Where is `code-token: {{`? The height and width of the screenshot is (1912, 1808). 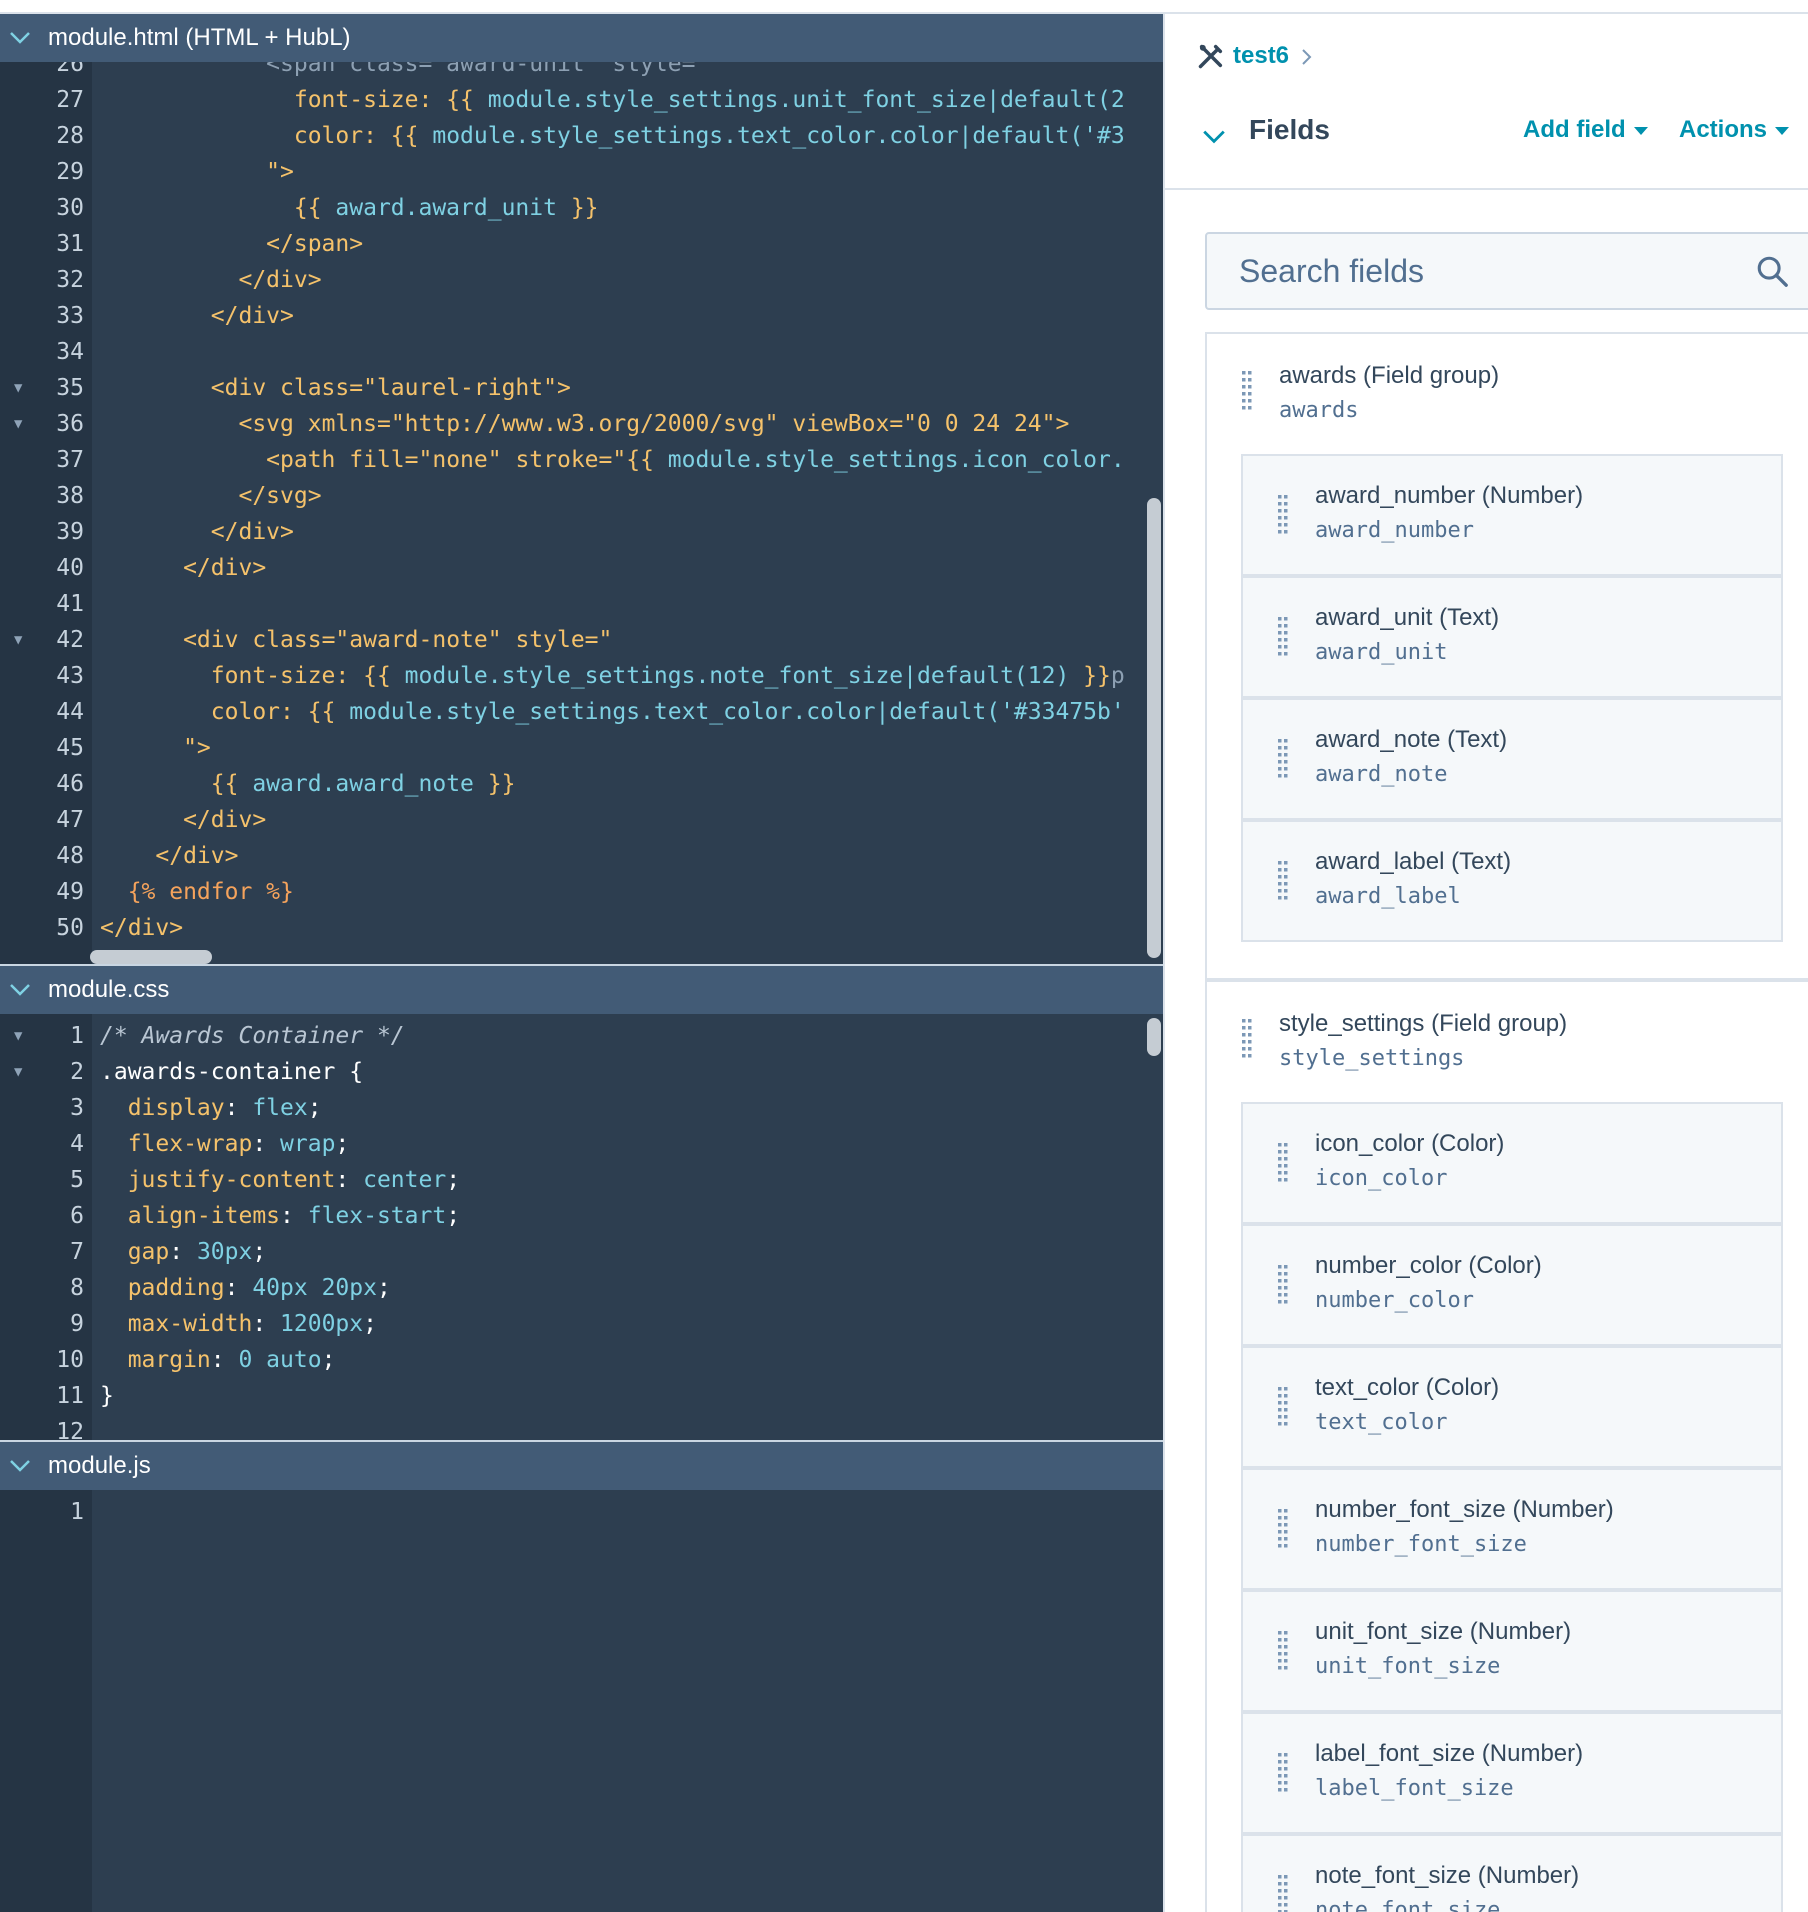
code-token: {{ is located at coordinates (328, 712).